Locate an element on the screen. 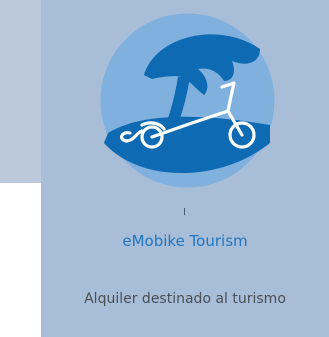 The width and height of the screenshot is (329, 337). divider-tick is located at coordinates (184, 211).